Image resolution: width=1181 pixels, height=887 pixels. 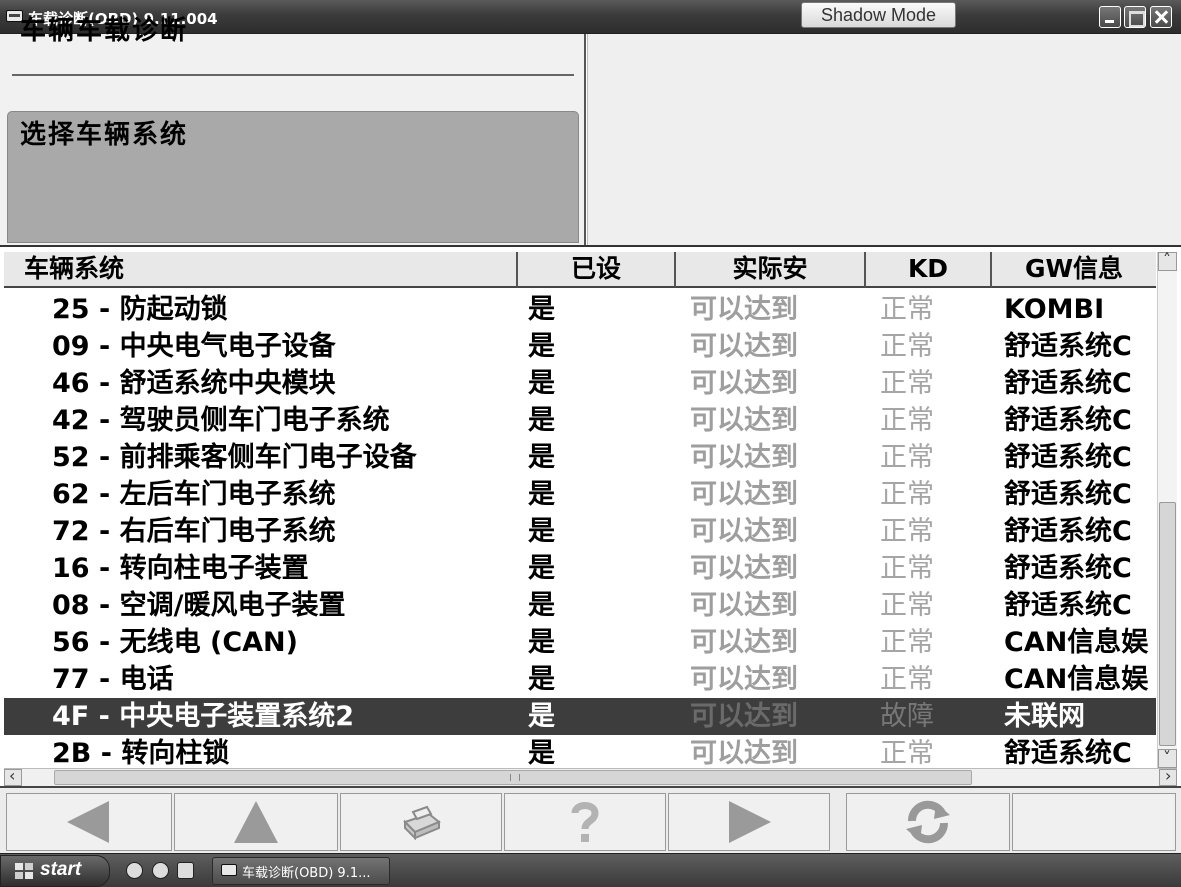 I want to click on cell-system-name: 09 - 中央电气电子设备, so click(x=194, y=346).